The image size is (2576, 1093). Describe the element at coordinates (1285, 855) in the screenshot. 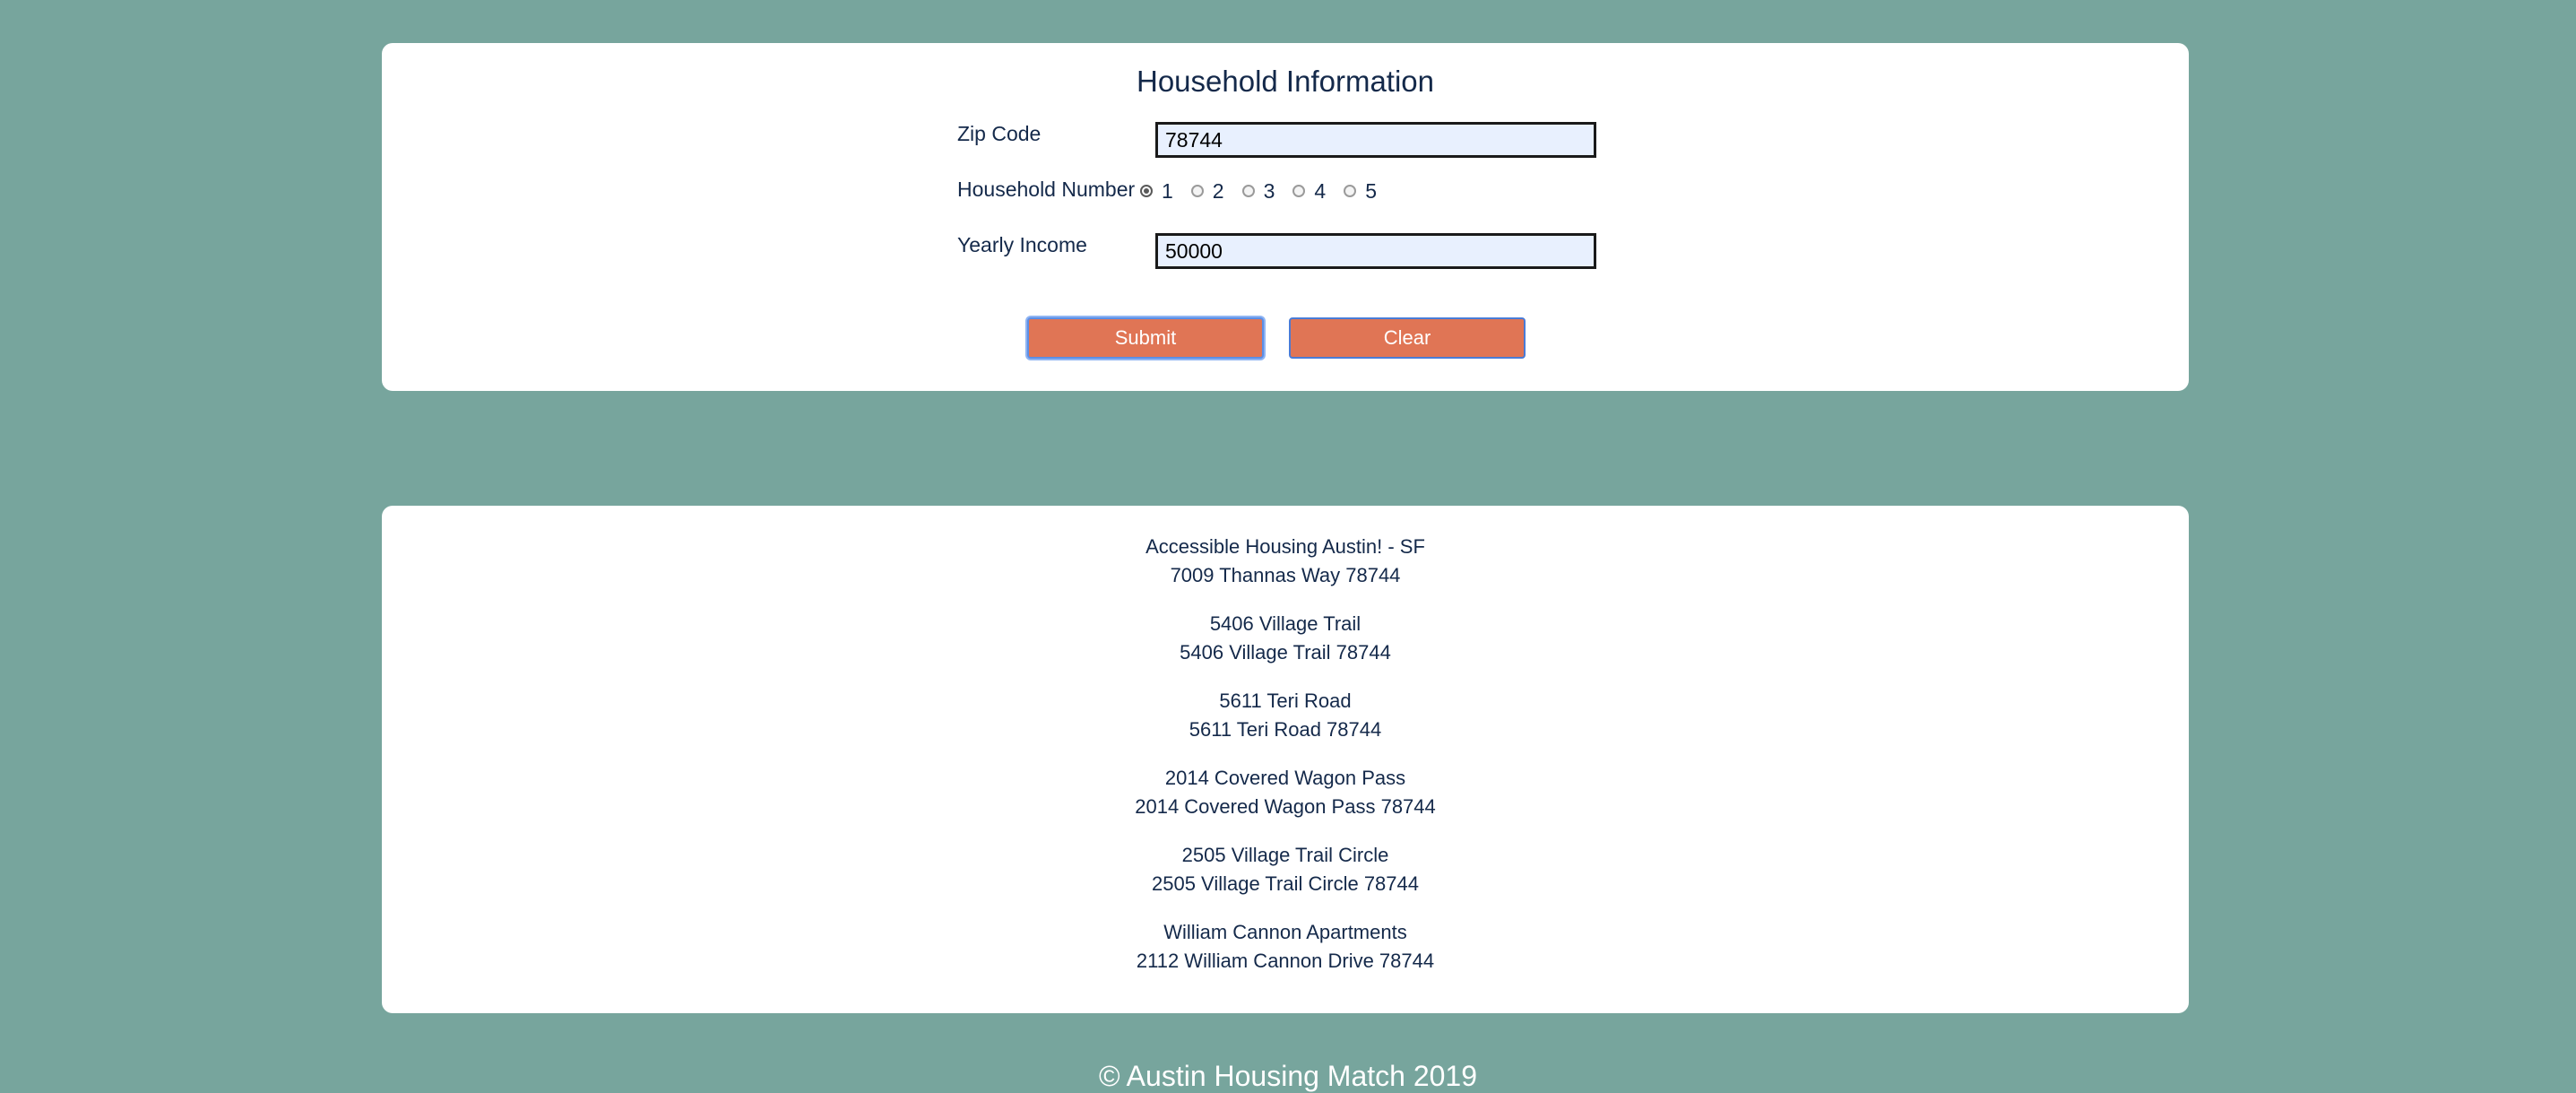

I see `result-name: 2505 Village Trail Circle` at that location.